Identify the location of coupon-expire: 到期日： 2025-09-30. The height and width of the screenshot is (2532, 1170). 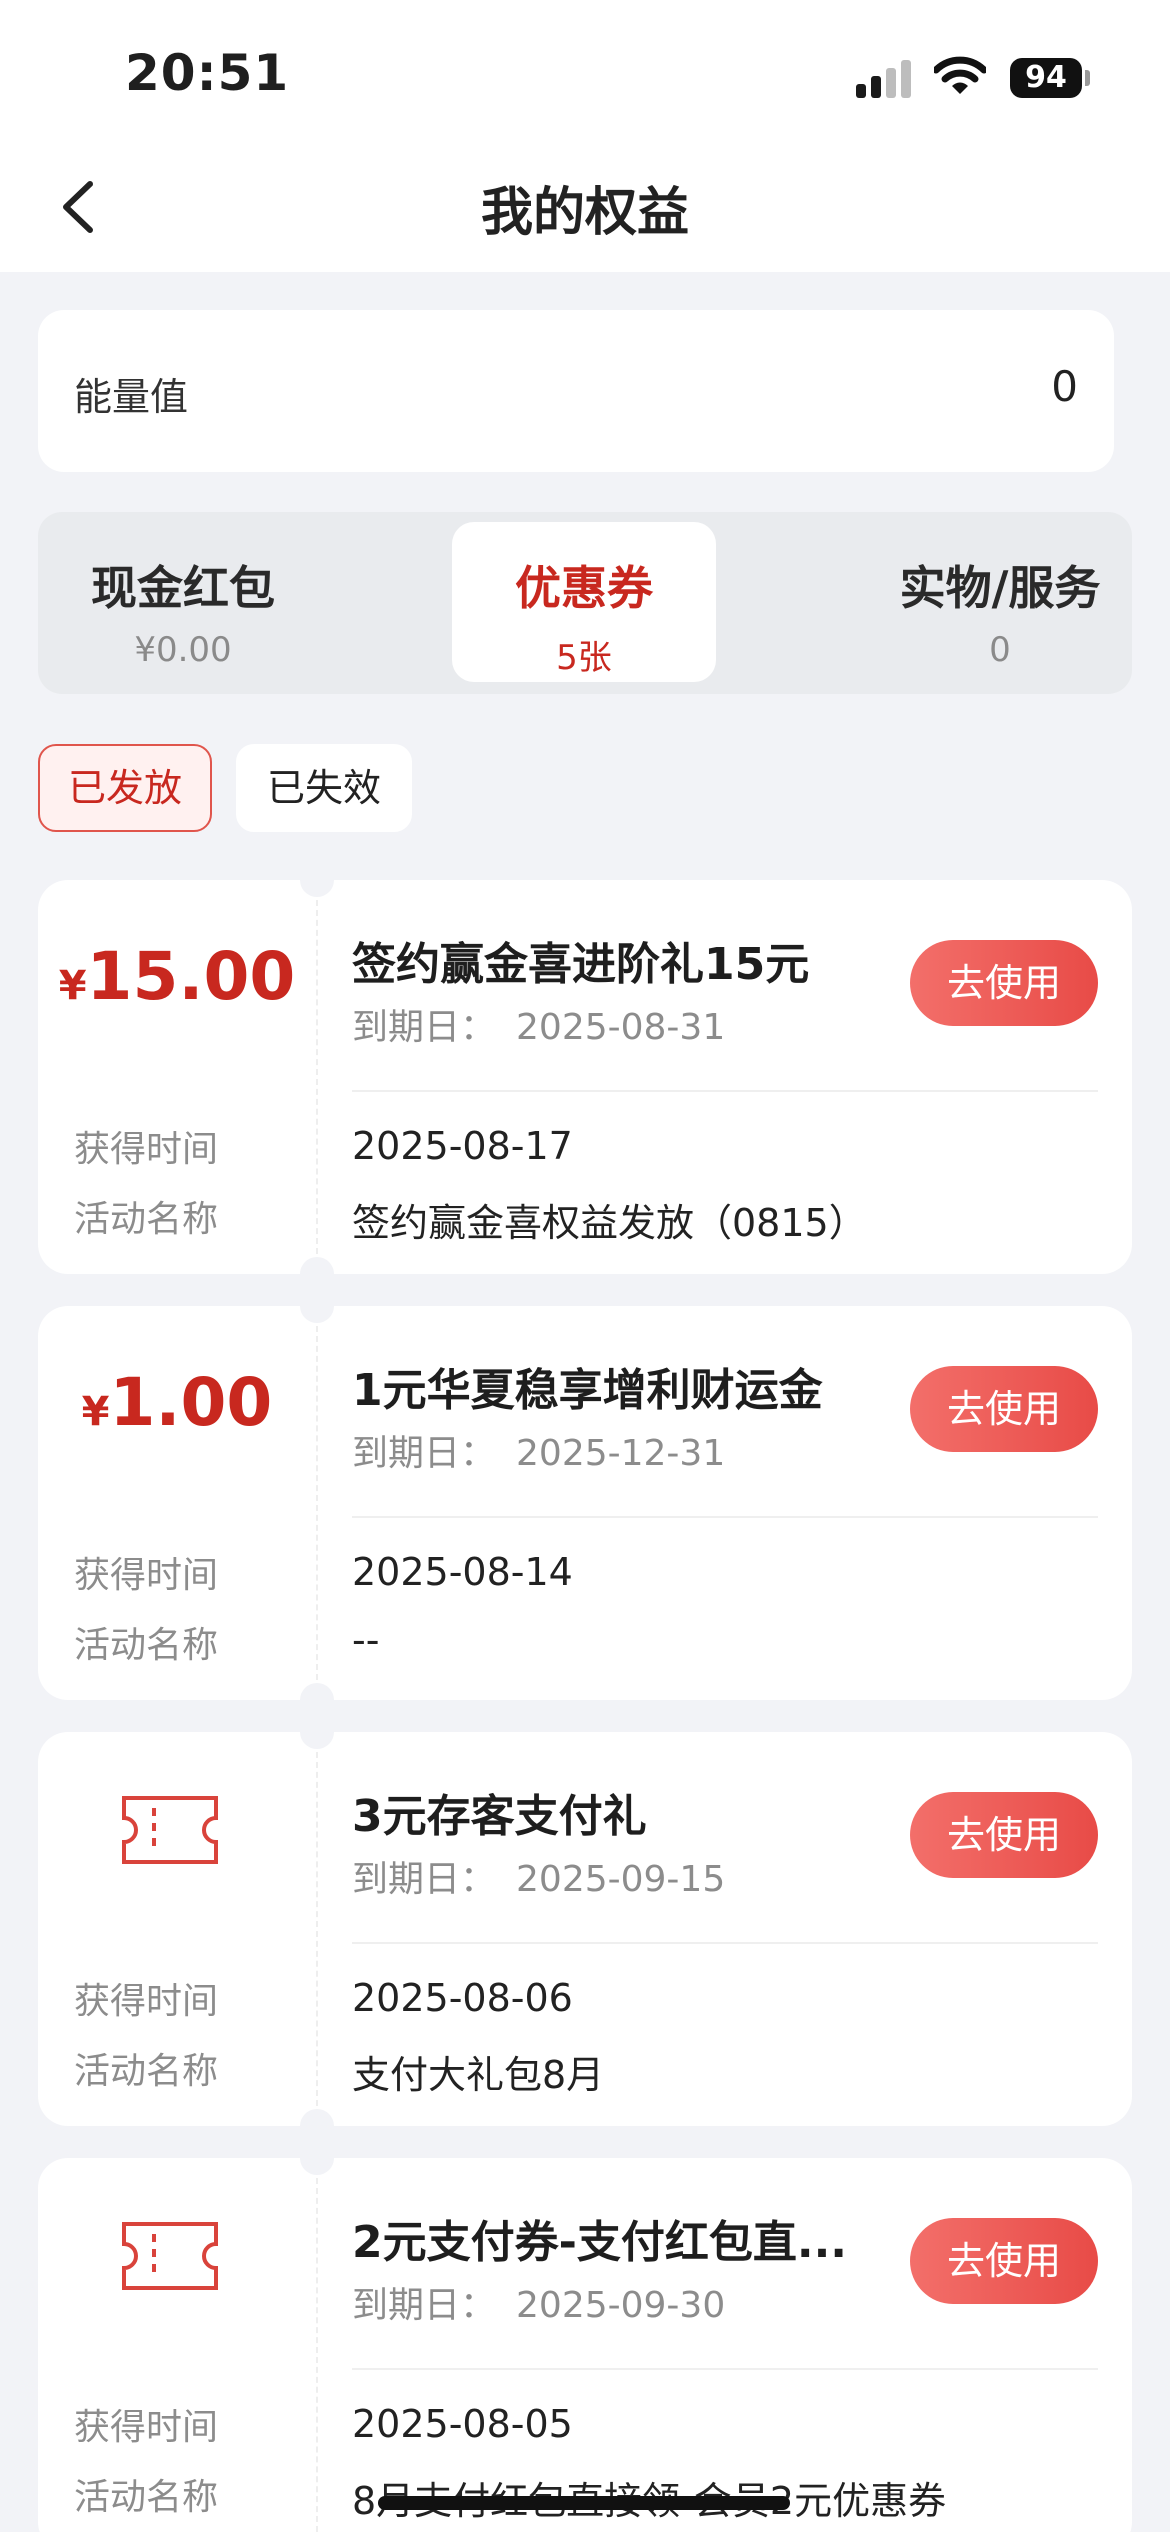
(538, 2302).